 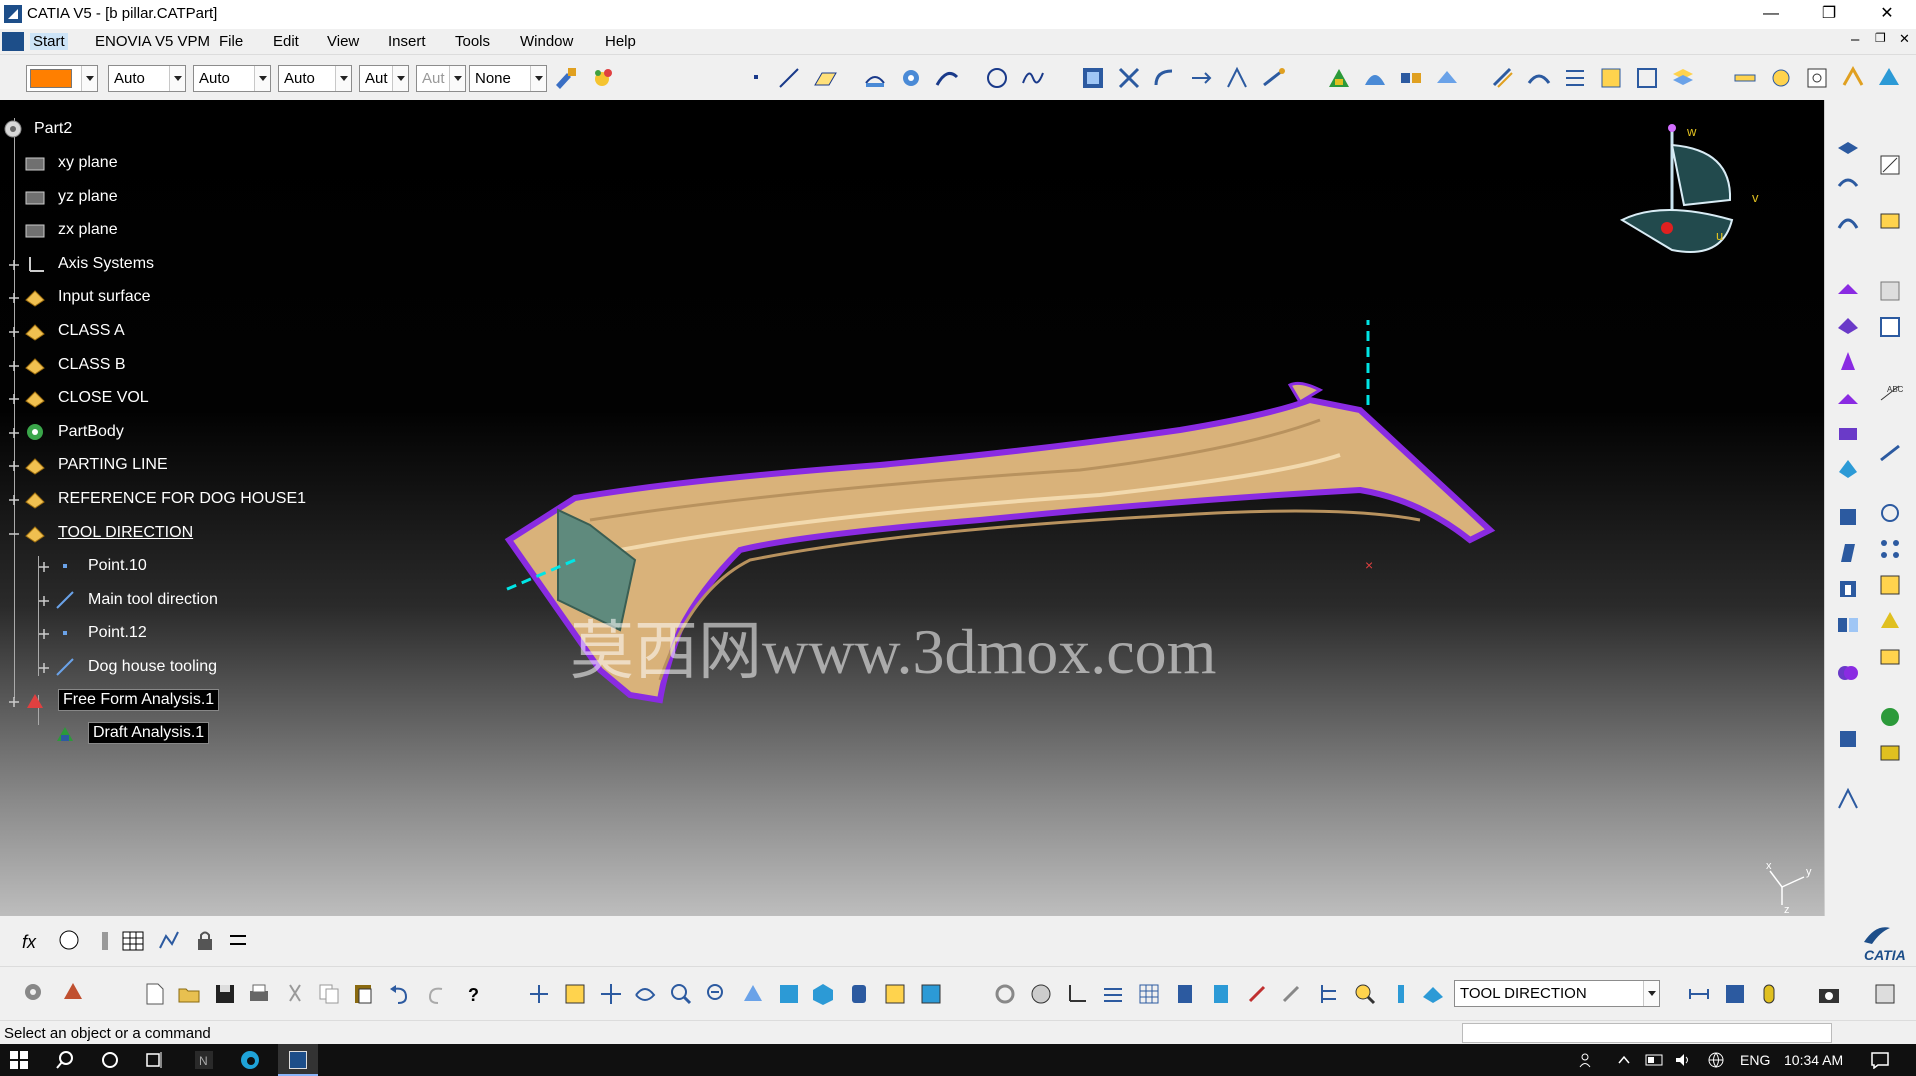 What do you see at coordinates (1890, 291) in the screenshot?
I see `section-icon` at bounding box center [1890, 291].